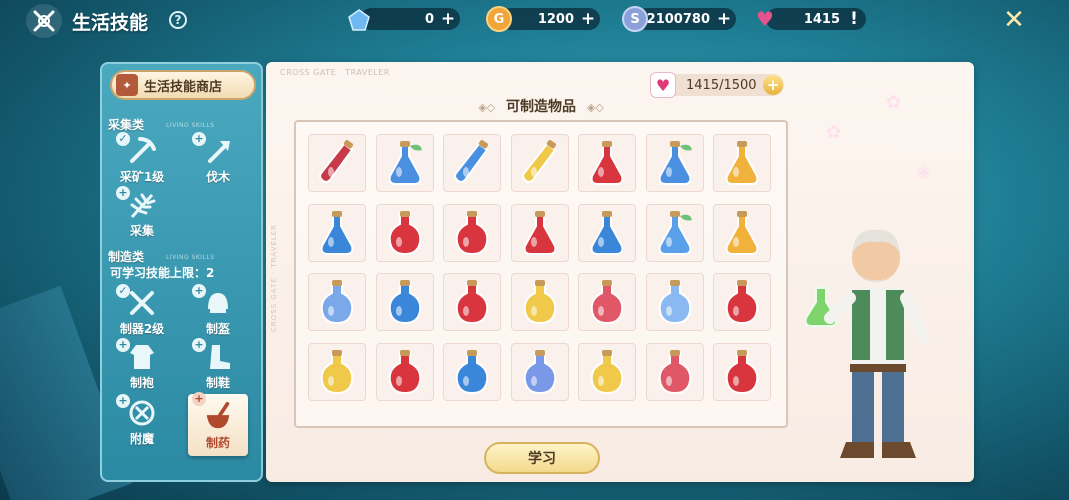 The image size is (1069, 500). Describe the element at coordinates (678, 19) in the screenshot. I see `silver-amount: 2100780` at that location.